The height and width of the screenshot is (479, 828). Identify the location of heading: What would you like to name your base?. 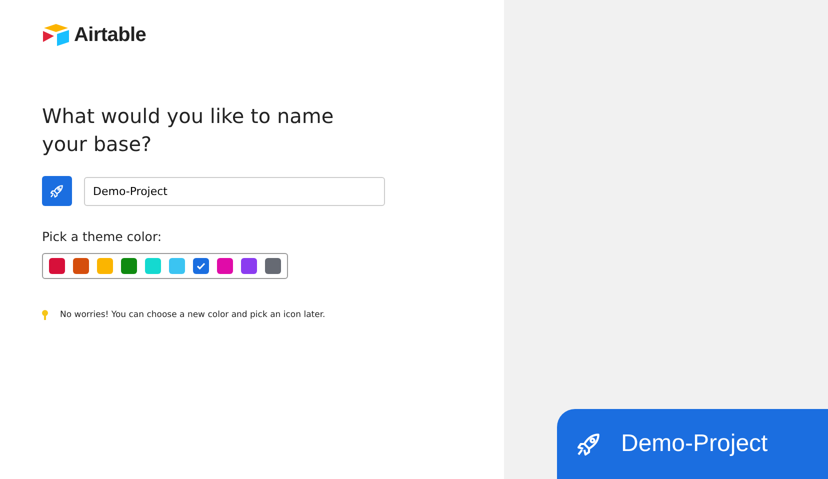
(188, 130).